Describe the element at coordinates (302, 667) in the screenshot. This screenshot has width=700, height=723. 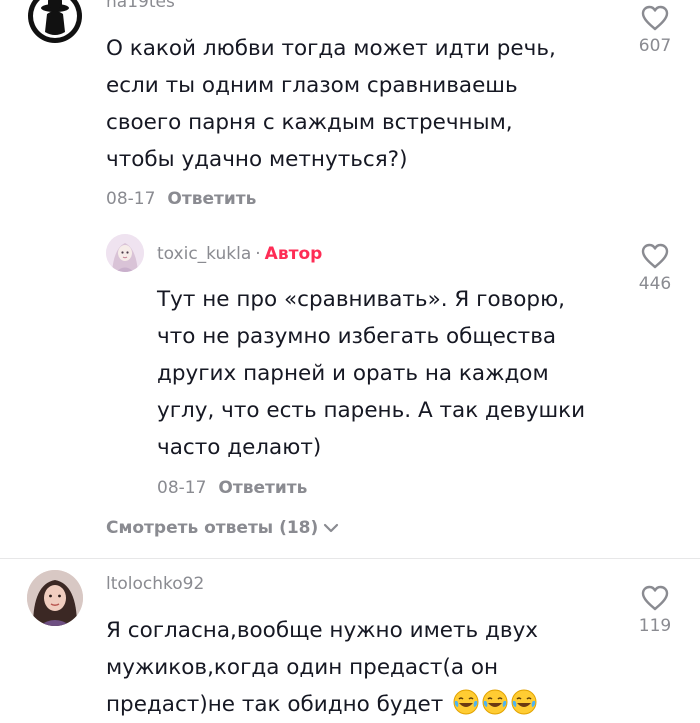
I see `comment-text-line: мужиков,когда один предаст(а он` at that location.